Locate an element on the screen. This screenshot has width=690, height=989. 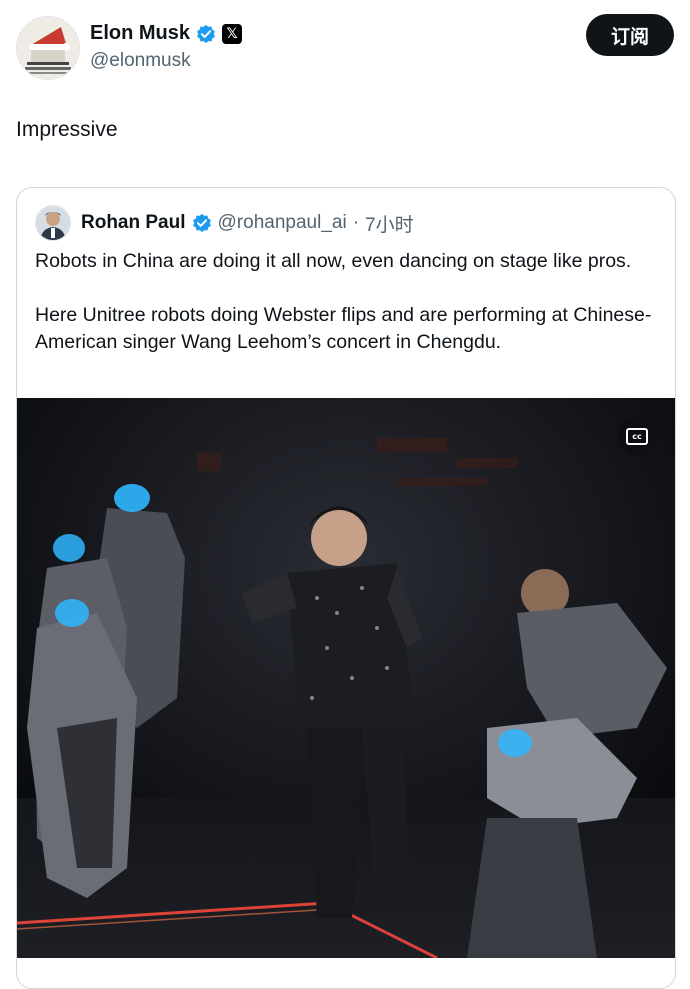
quoted-avatar-image is located at coordinates (53, 223).